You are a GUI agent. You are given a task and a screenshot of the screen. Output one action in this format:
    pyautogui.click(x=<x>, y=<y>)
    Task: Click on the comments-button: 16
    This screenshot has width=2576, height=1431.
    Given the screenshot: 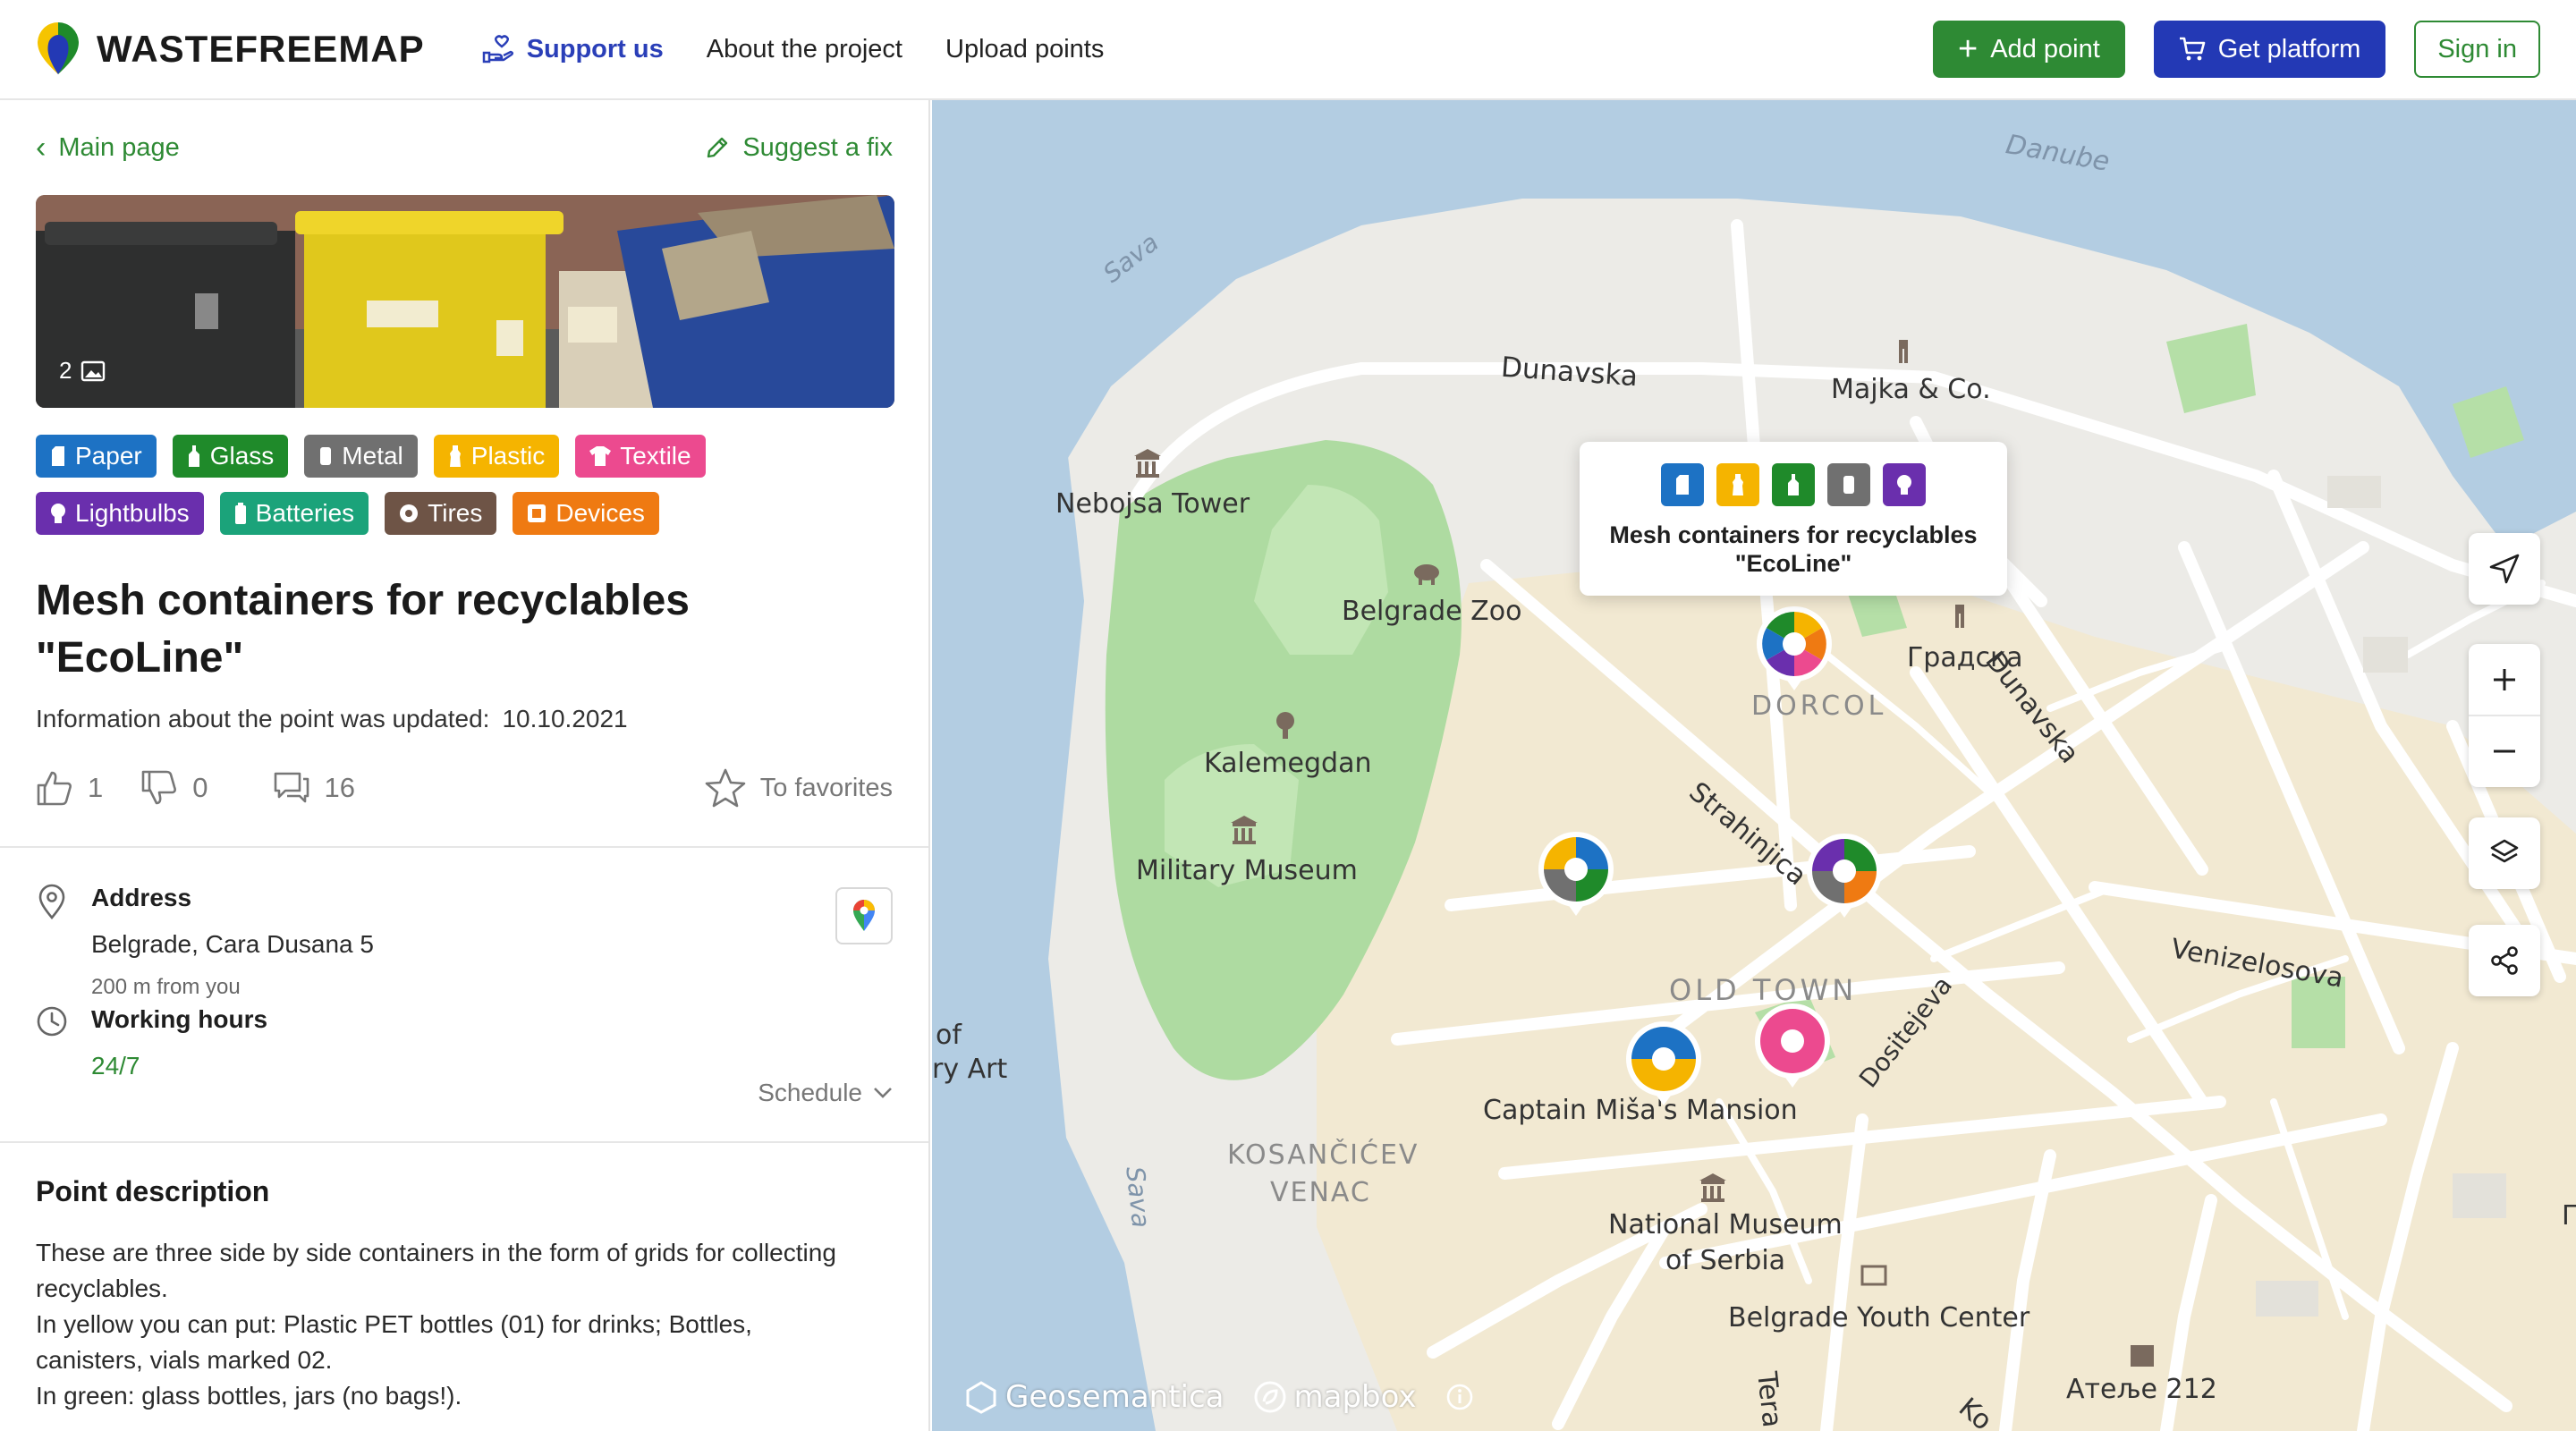 What is the action you would take?
    pyautogui.click(x=314, y=788)
    